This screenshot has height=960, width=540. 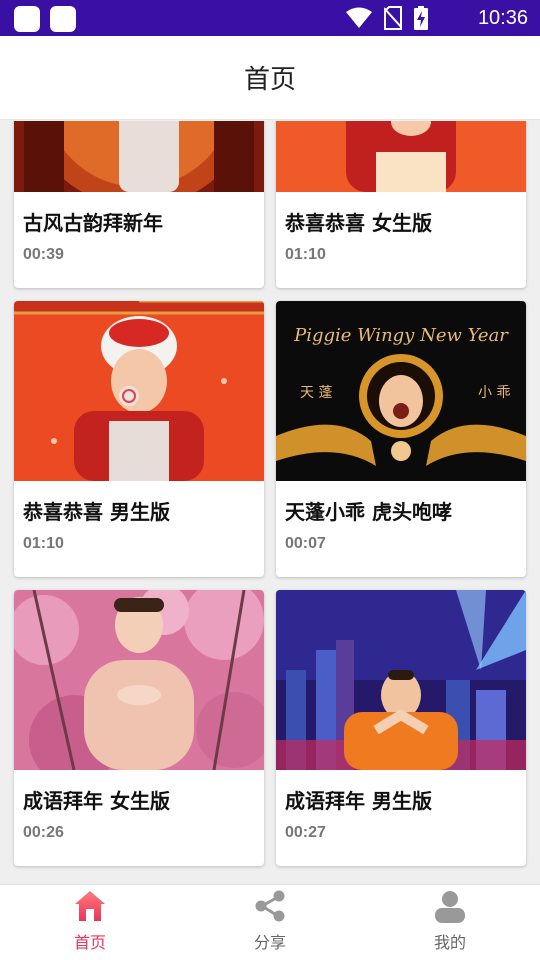 I want to click on video-card: 古风古韵拜新年 00:39, so click(x=139, y=204).